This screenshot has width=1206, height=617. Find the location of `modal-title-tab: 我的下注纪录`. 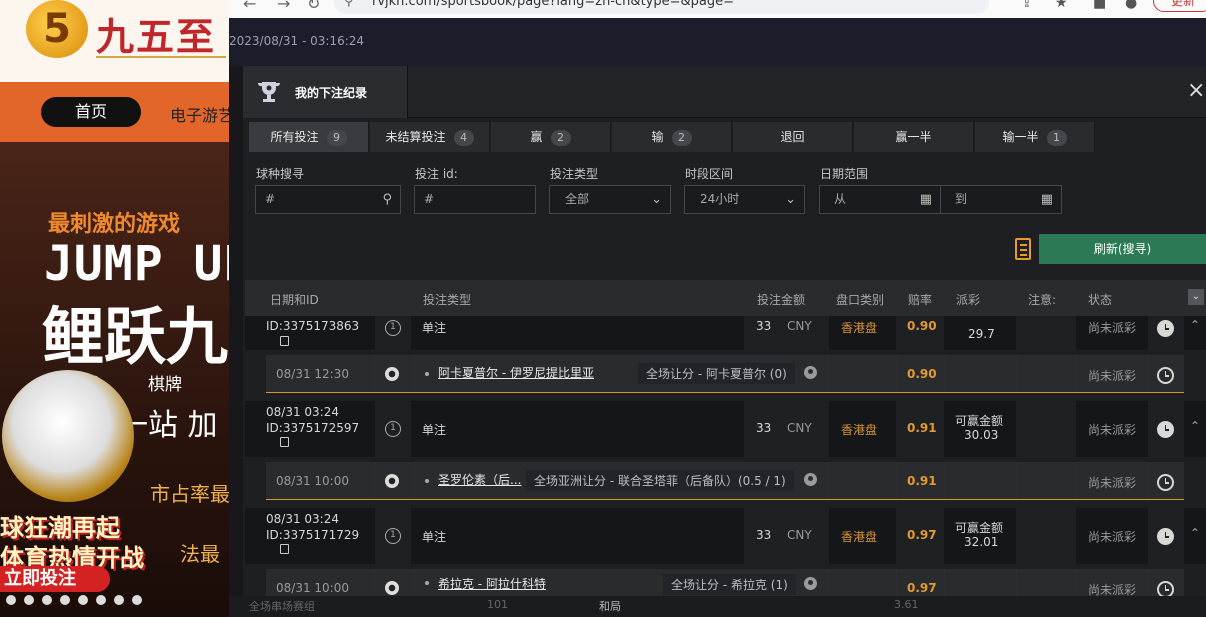

modal-title-tab: 我的下注纪录 is located at coordinates (325, 92).